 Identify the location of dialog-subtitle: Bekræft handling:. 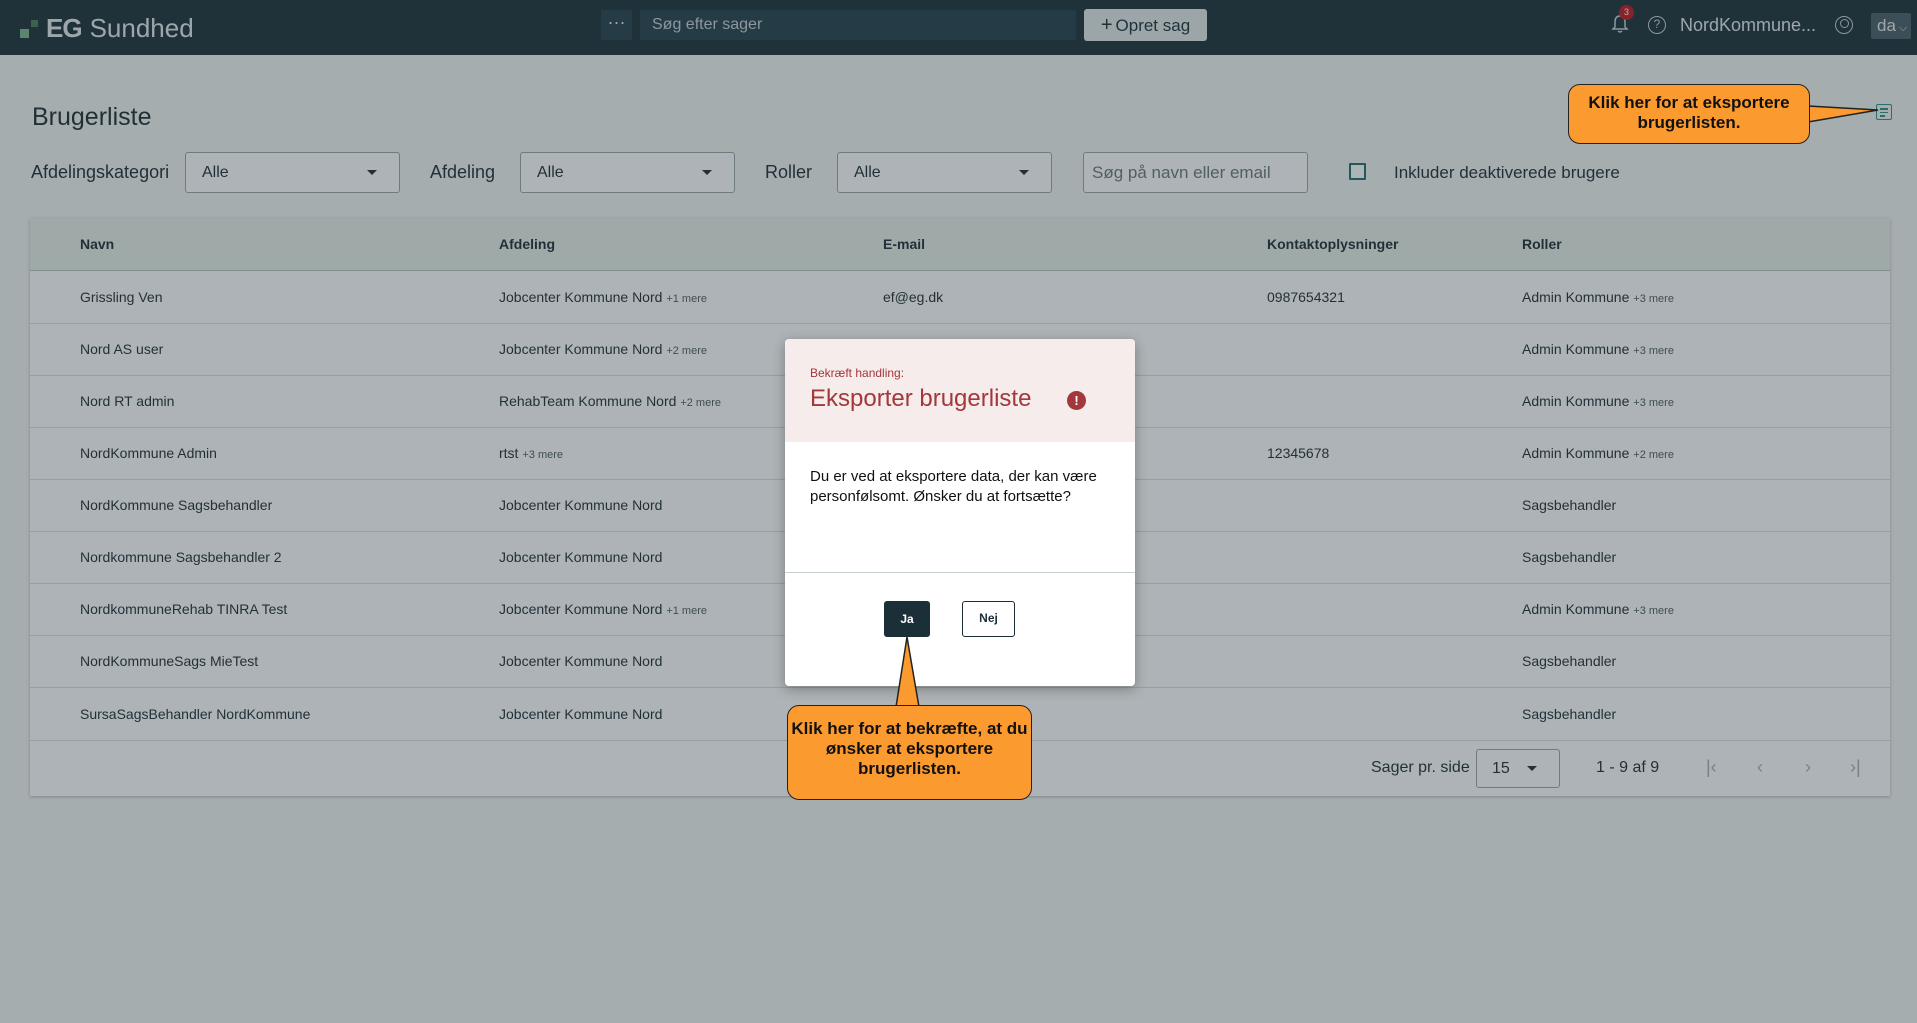
(857, 373).